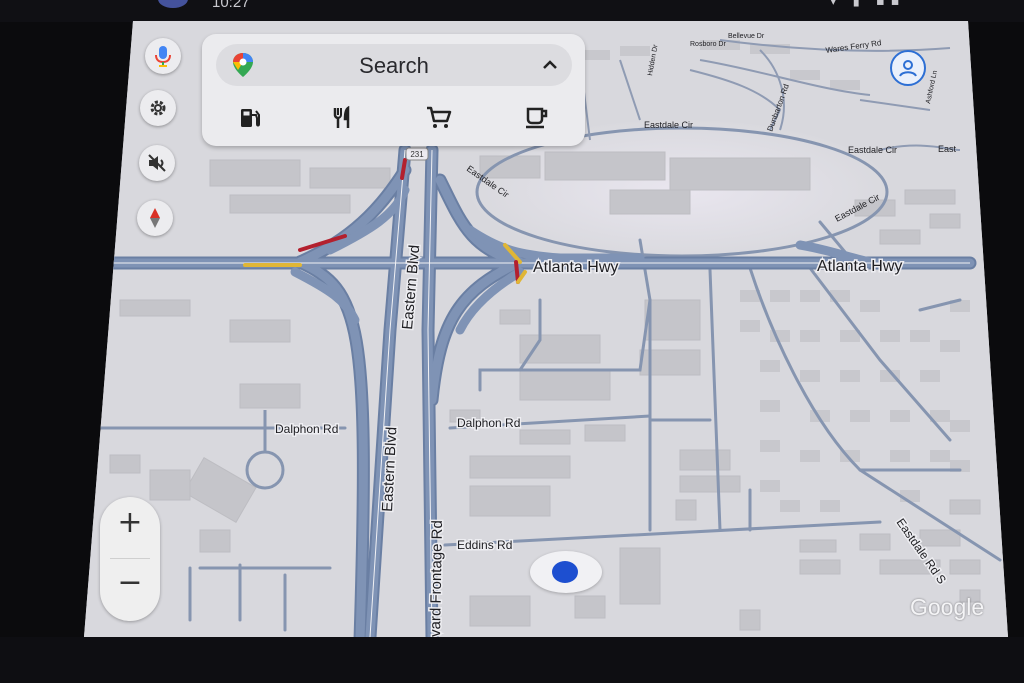 This screenshot has width=1024, height=683. Describe the element at coordinates (173, 4) in the screenshot. I see `assistant-indicator` at that location.